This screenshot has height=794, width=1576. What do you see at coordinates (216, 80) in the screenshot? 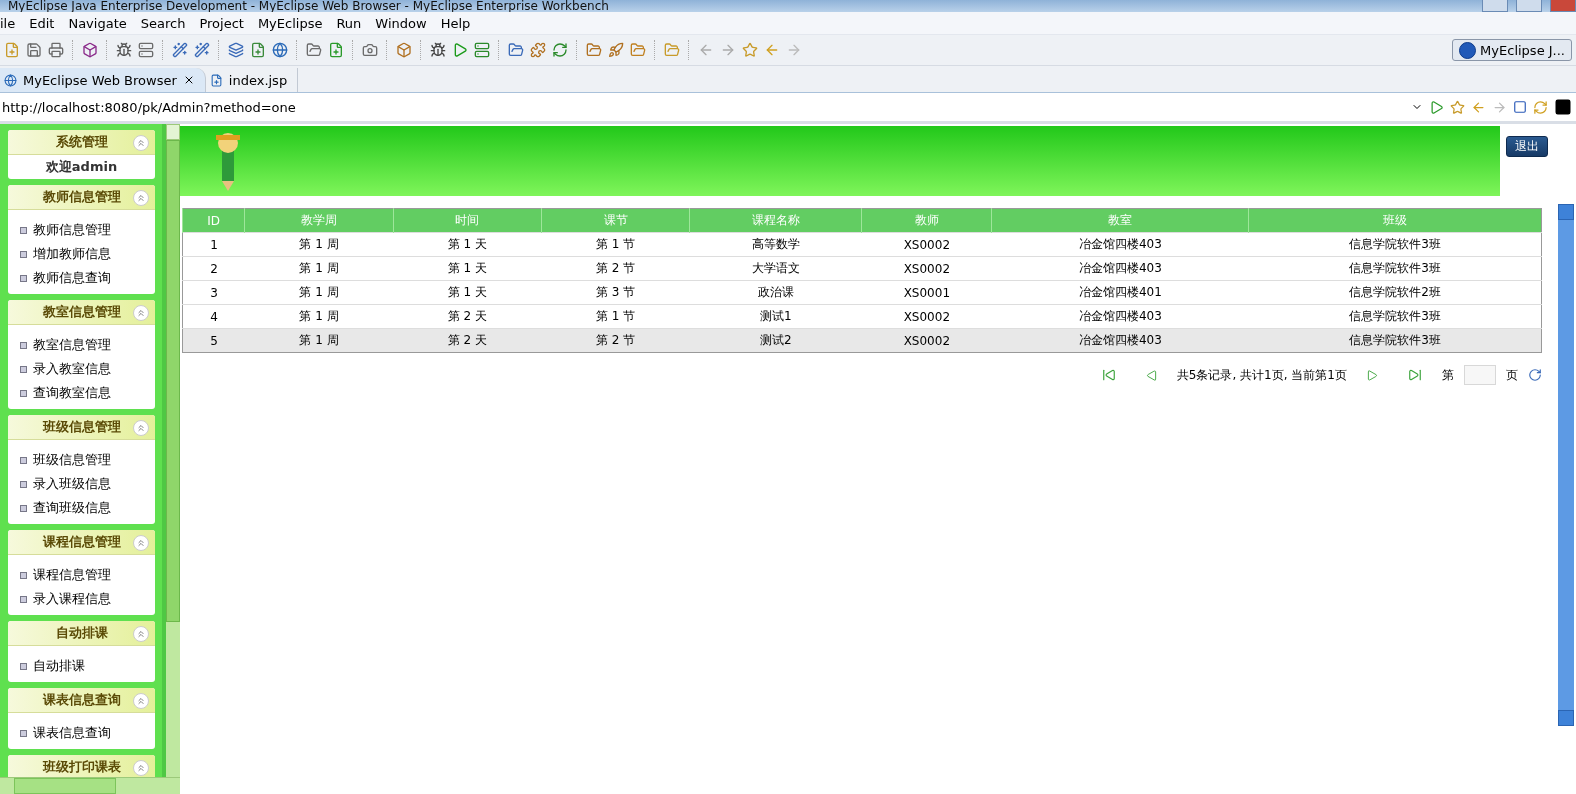
I see `file-icon` at bounding box center [216, 80].